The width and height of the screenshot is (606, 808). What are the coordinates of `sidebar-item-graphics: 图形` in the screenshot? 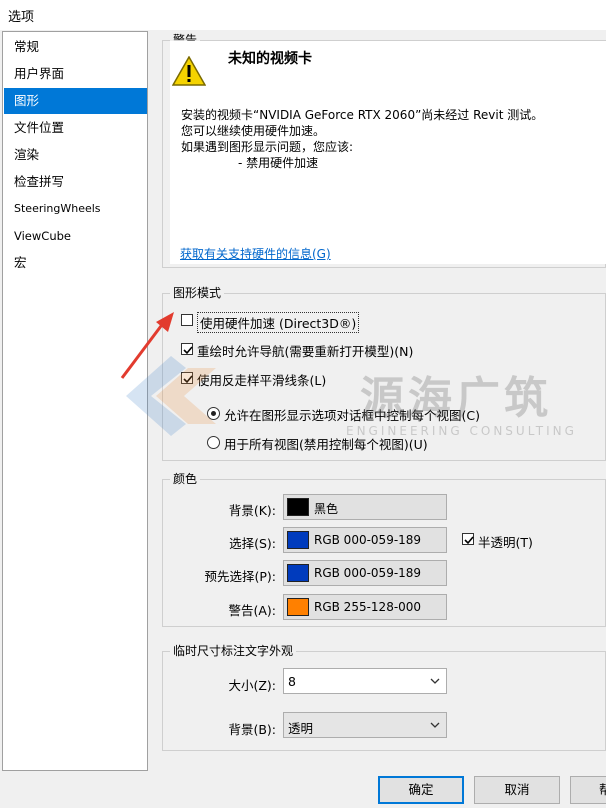 It's located at (75, 101).